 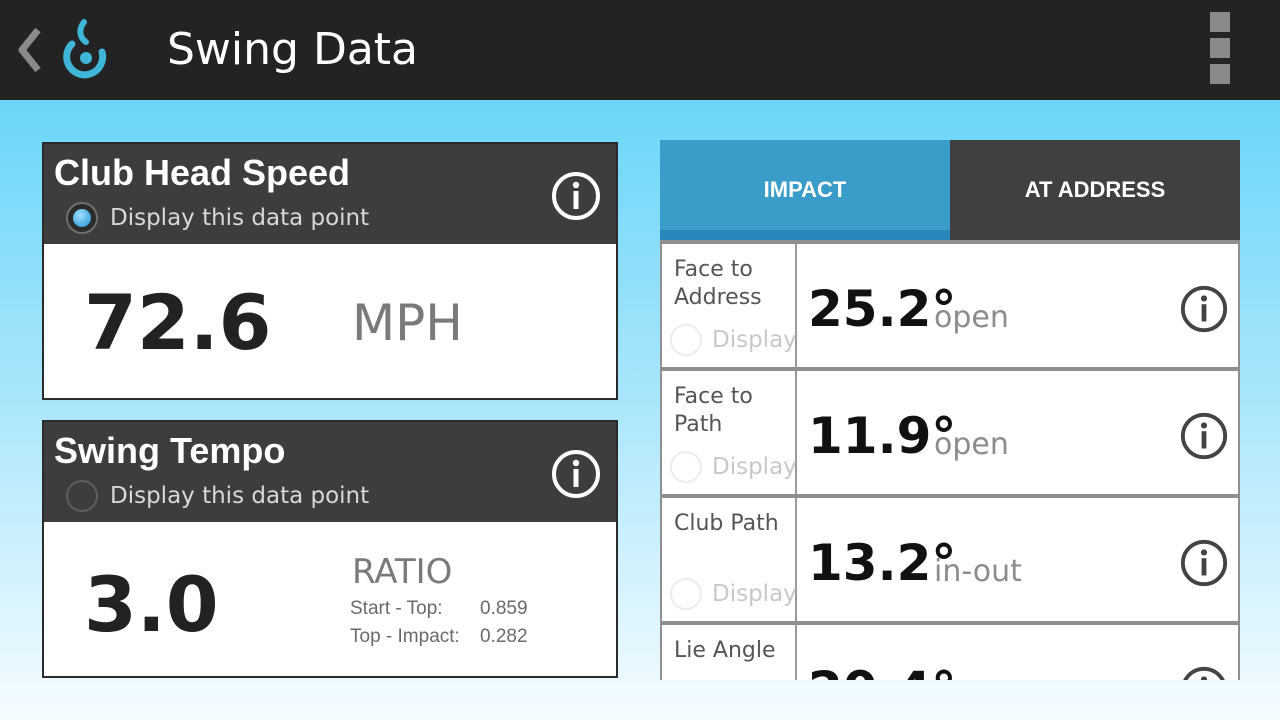 What do you see at coordinates (640, 50) in the screenshot?
I see `action-bar: Swing Data` at bounding box center [640, 50].